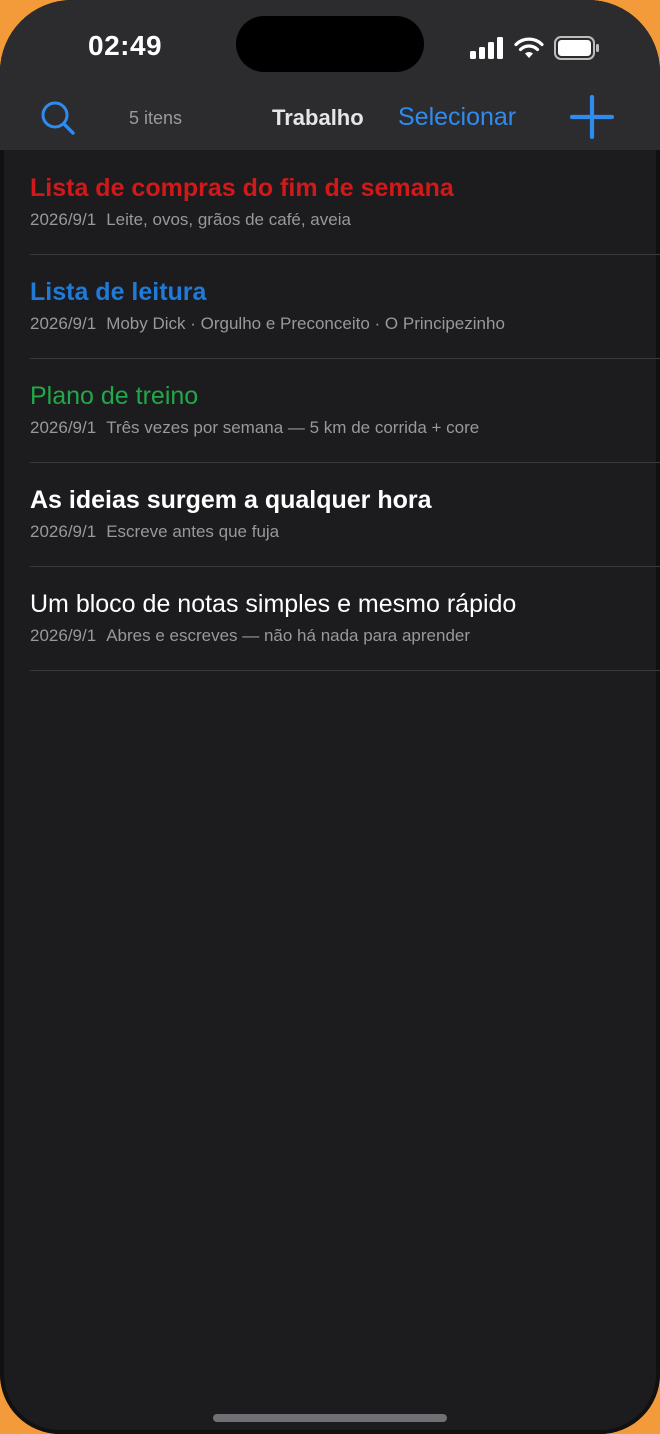 The image size is (660, 1434). Describe the element at coordinates (156, 118) in the screenshot. I see `item-count-label: 5 itens` at that location.